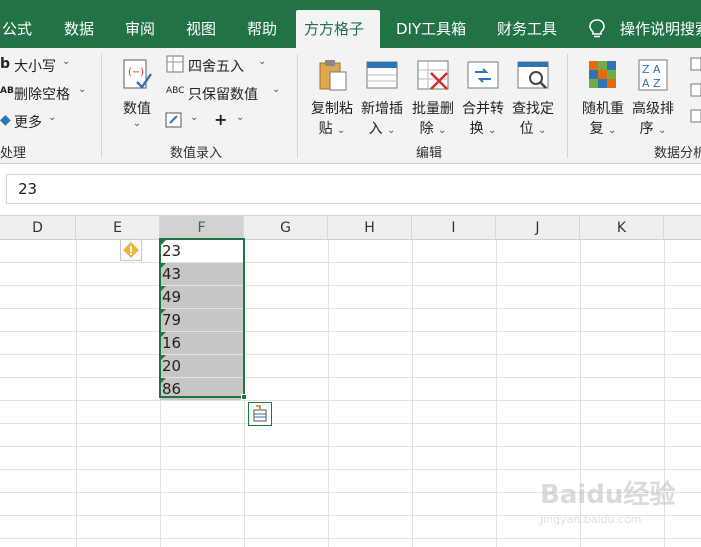  What do you see at coordinates (382, 129) in the screenshot?
I see `insert-label-2: 入 ⌄` at bounding box center [382, 129].